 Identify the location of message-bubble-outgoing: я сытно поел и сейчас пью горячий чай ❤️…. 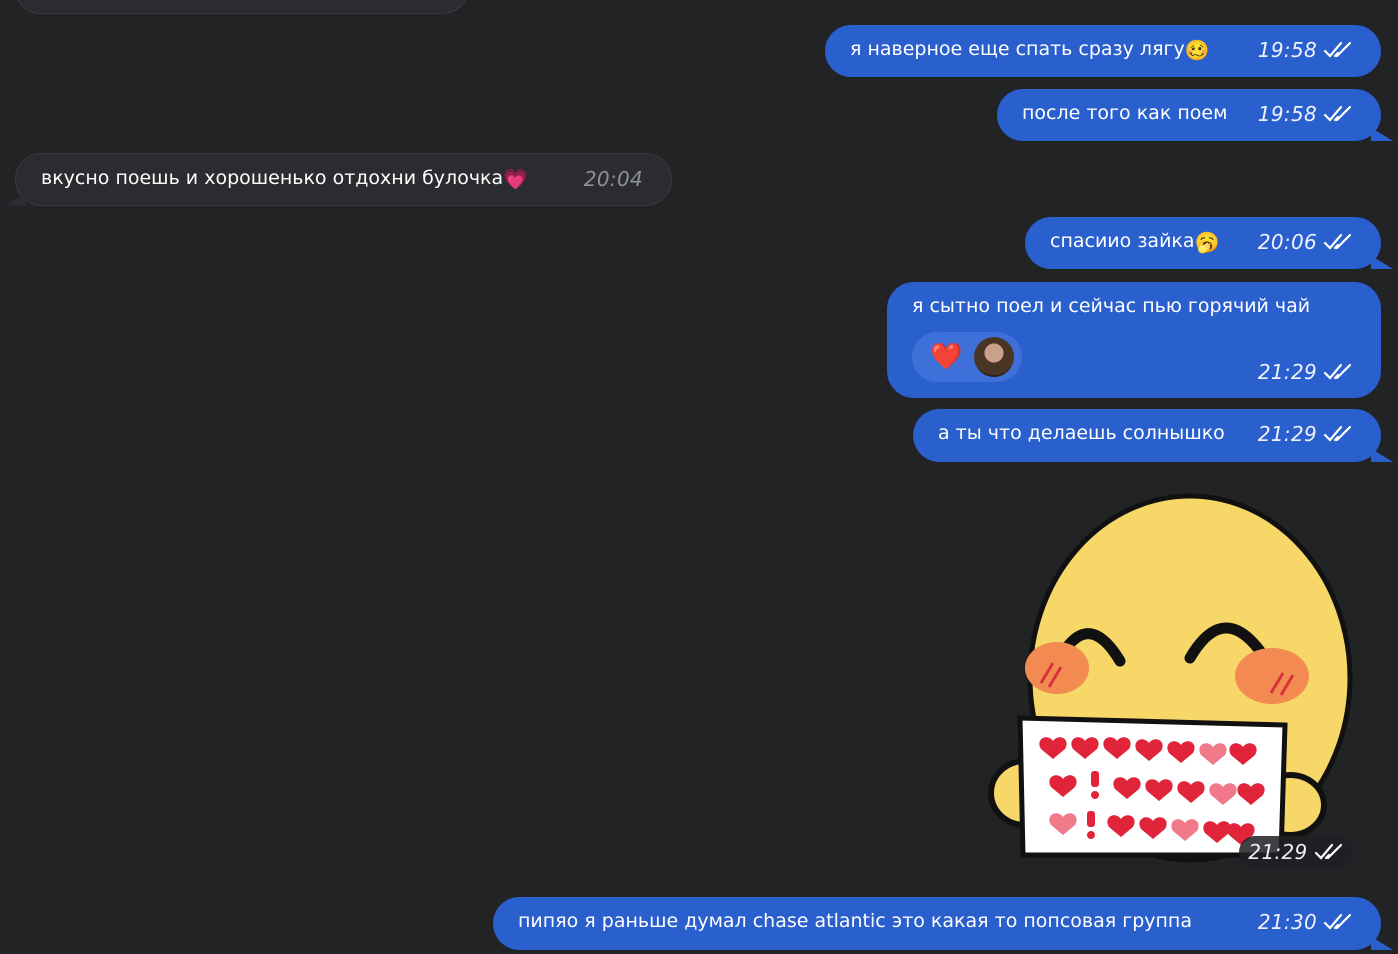
(1134, 340).